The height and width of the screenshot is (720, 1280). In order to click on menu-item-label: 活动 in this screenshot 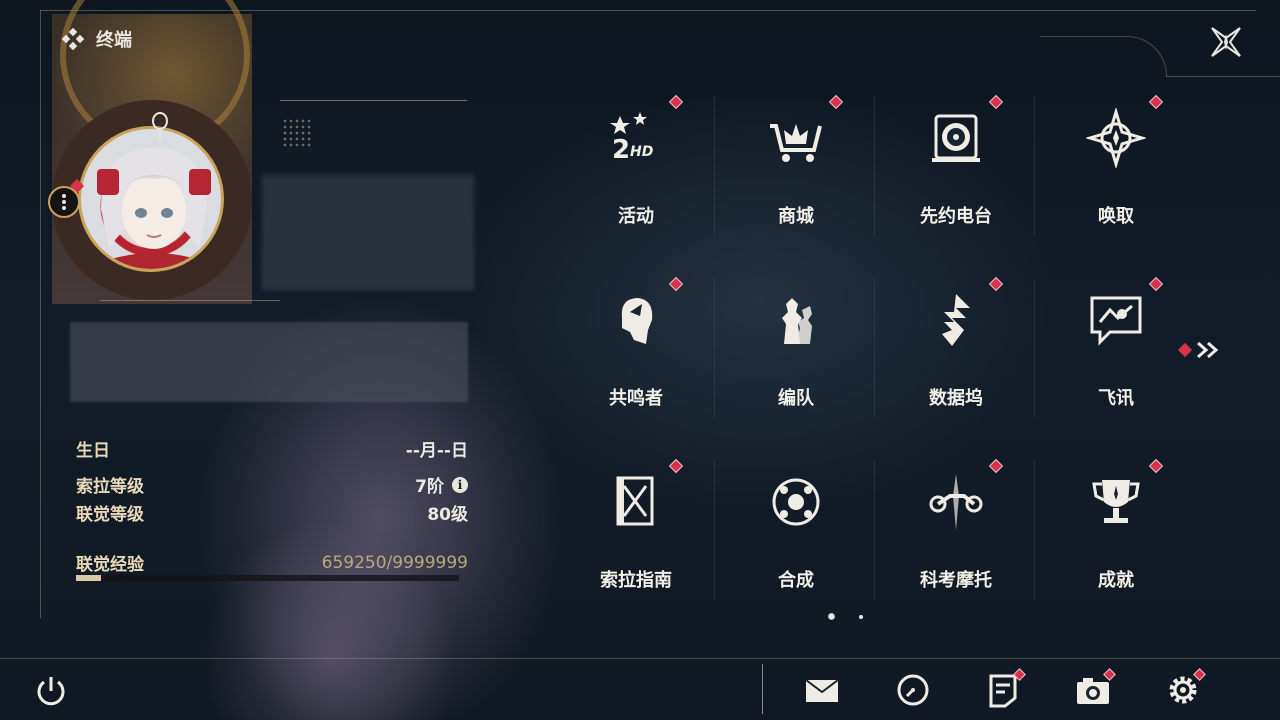, I will do `click(636, 216)`.